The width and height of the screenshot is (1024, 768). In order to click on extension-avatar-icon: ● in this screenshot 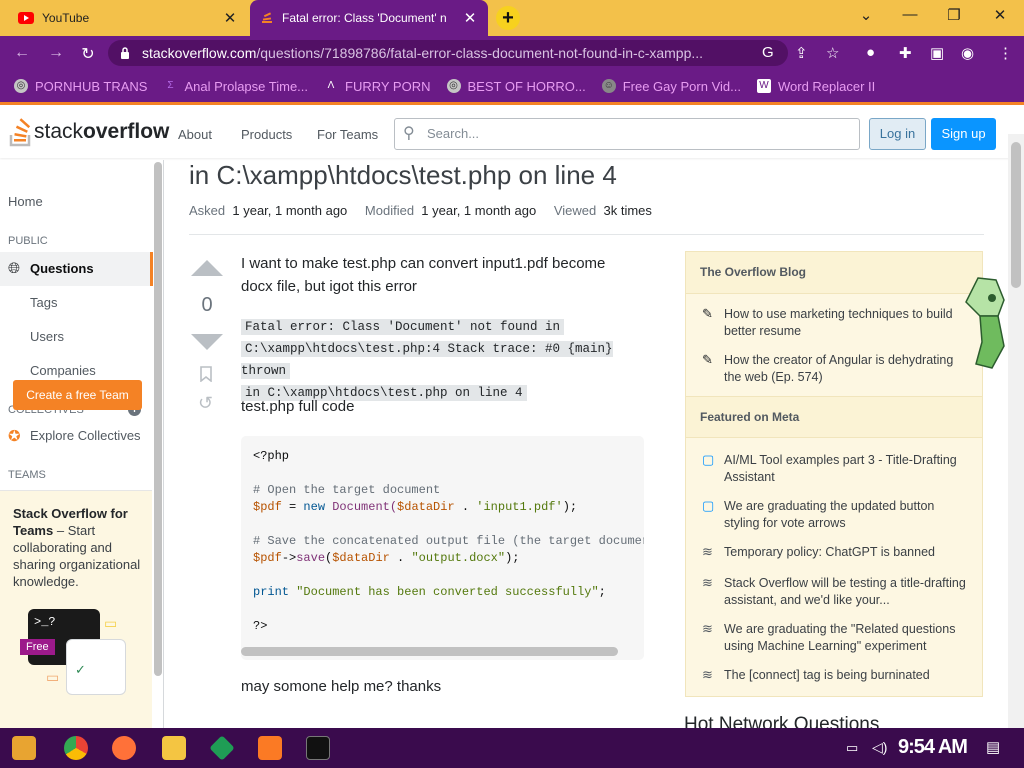, I will do `click(870, 52)`.